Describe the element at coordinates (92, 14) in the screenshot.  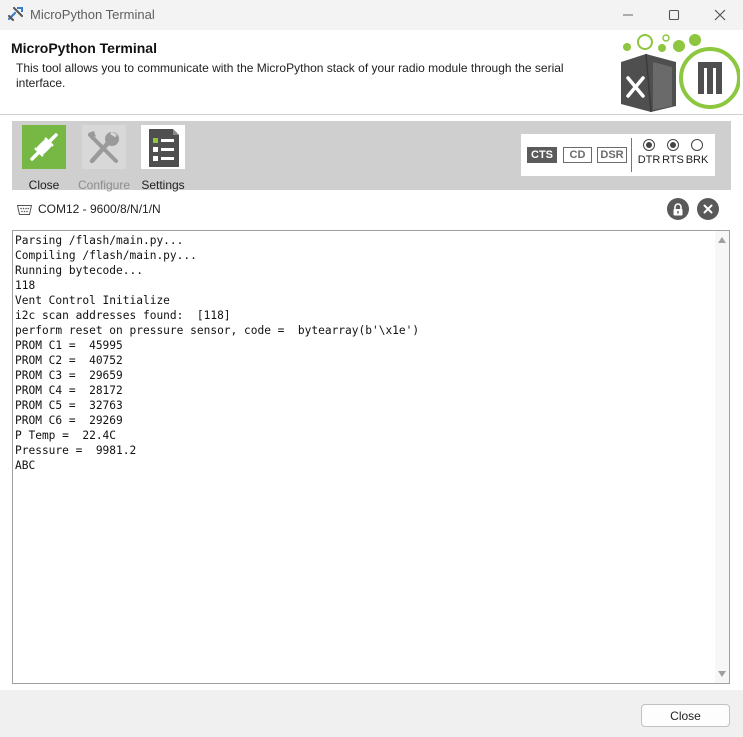
I see `window-title: MicroPython Terminal` at that location.